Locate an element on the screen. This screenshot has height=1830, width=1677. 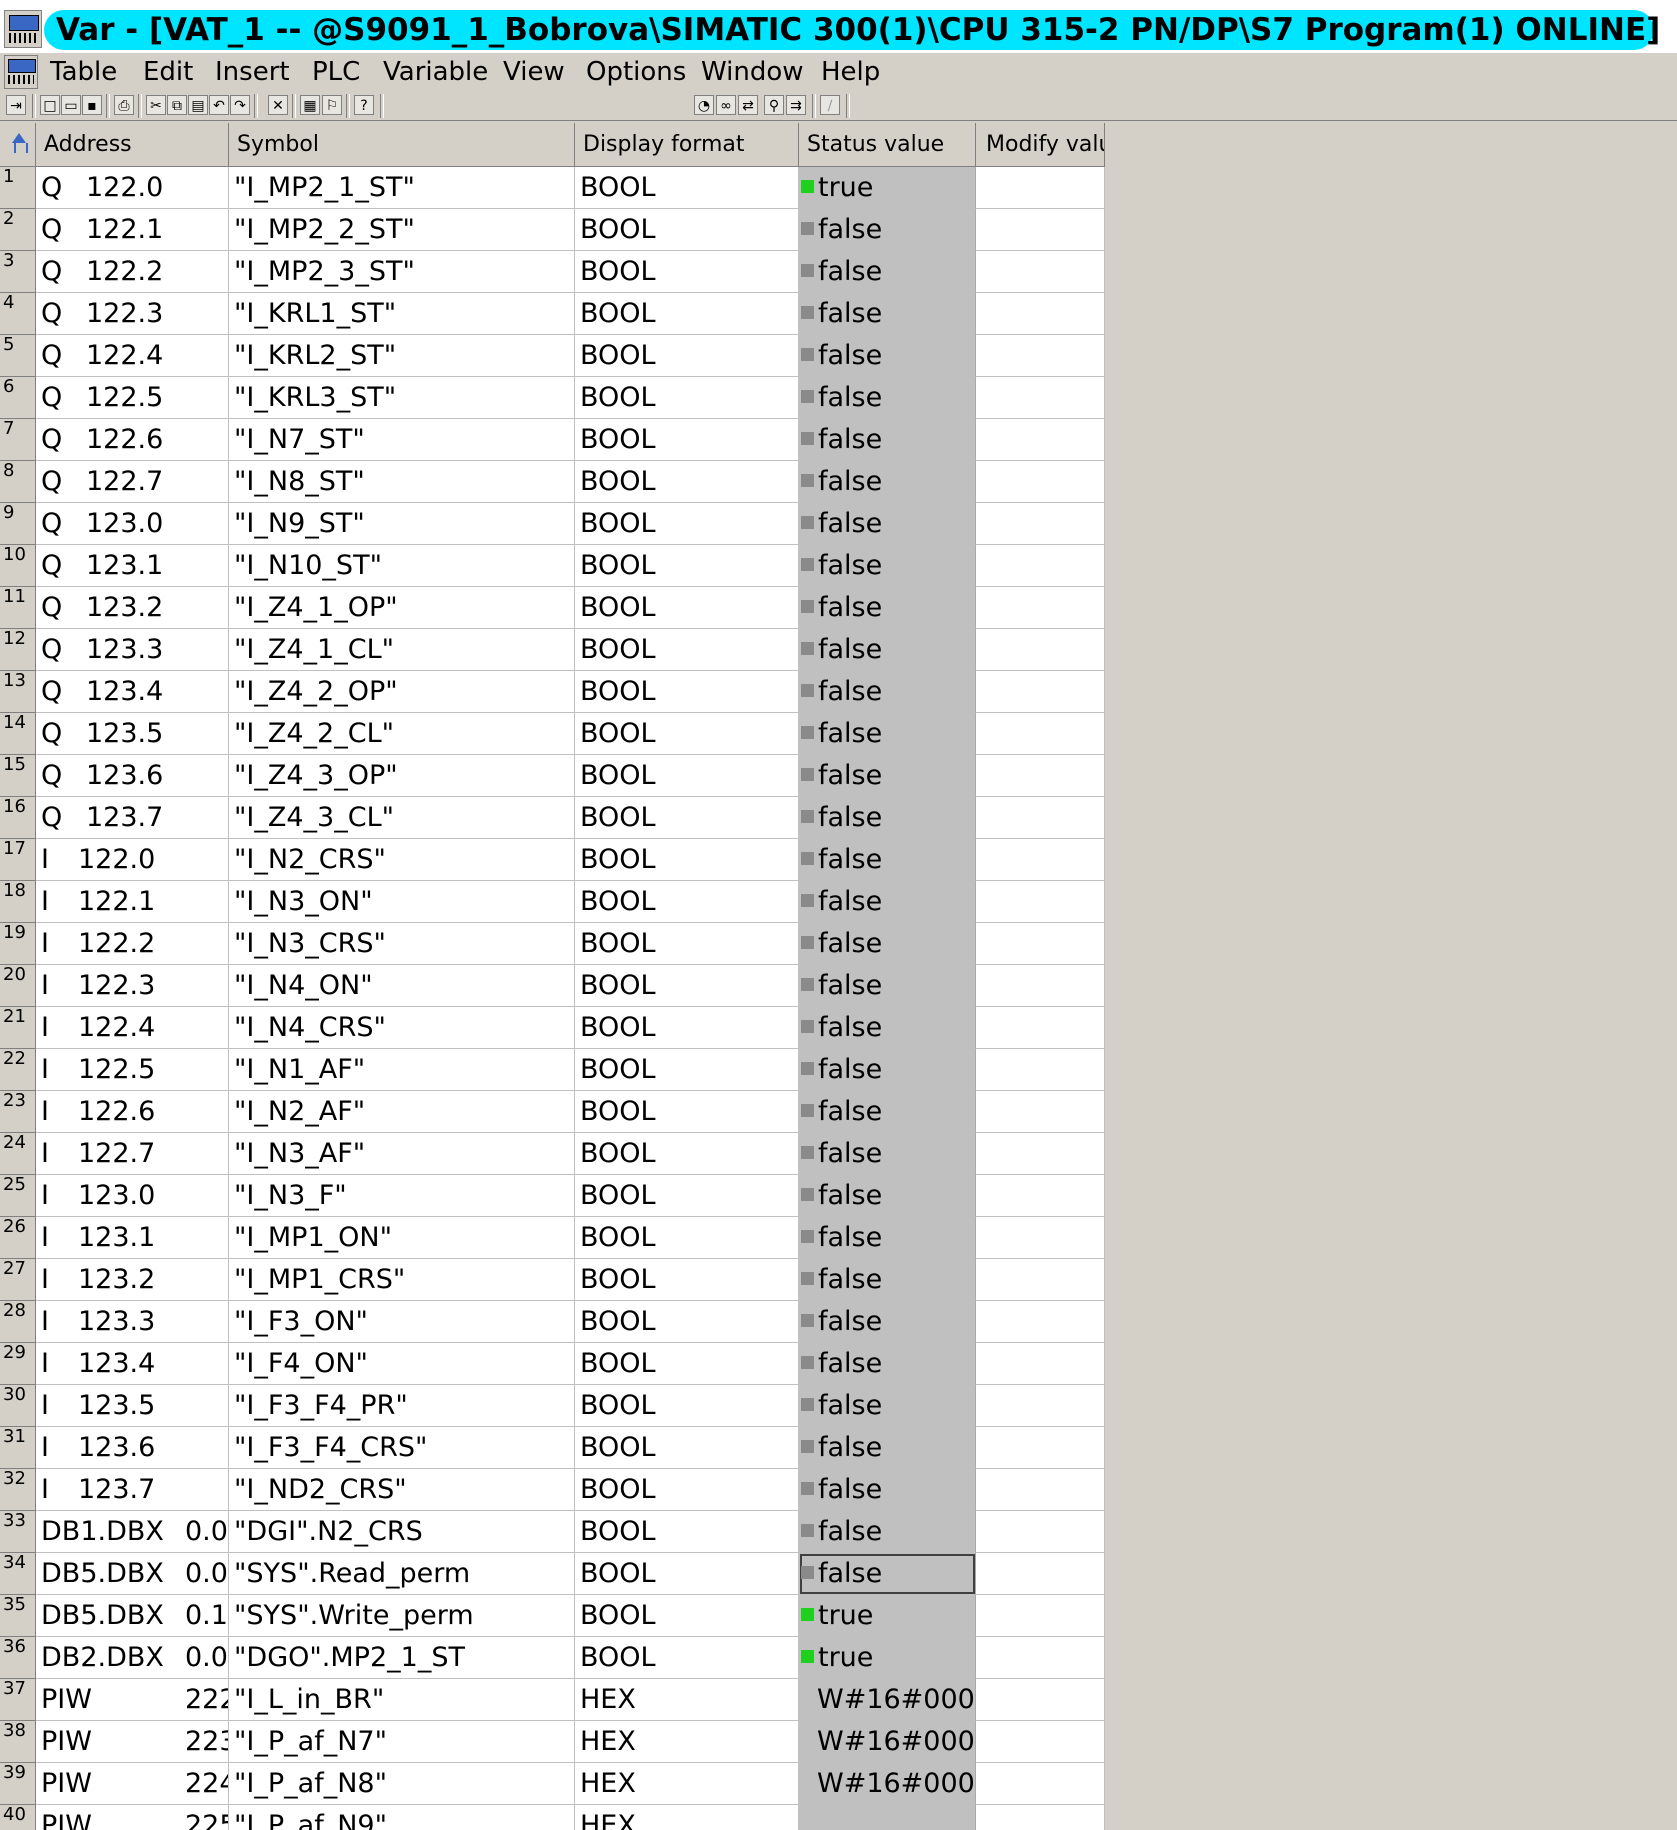
symbol-cell: "DGO".MP2_1_ST is located at coordinates (402, 1658).